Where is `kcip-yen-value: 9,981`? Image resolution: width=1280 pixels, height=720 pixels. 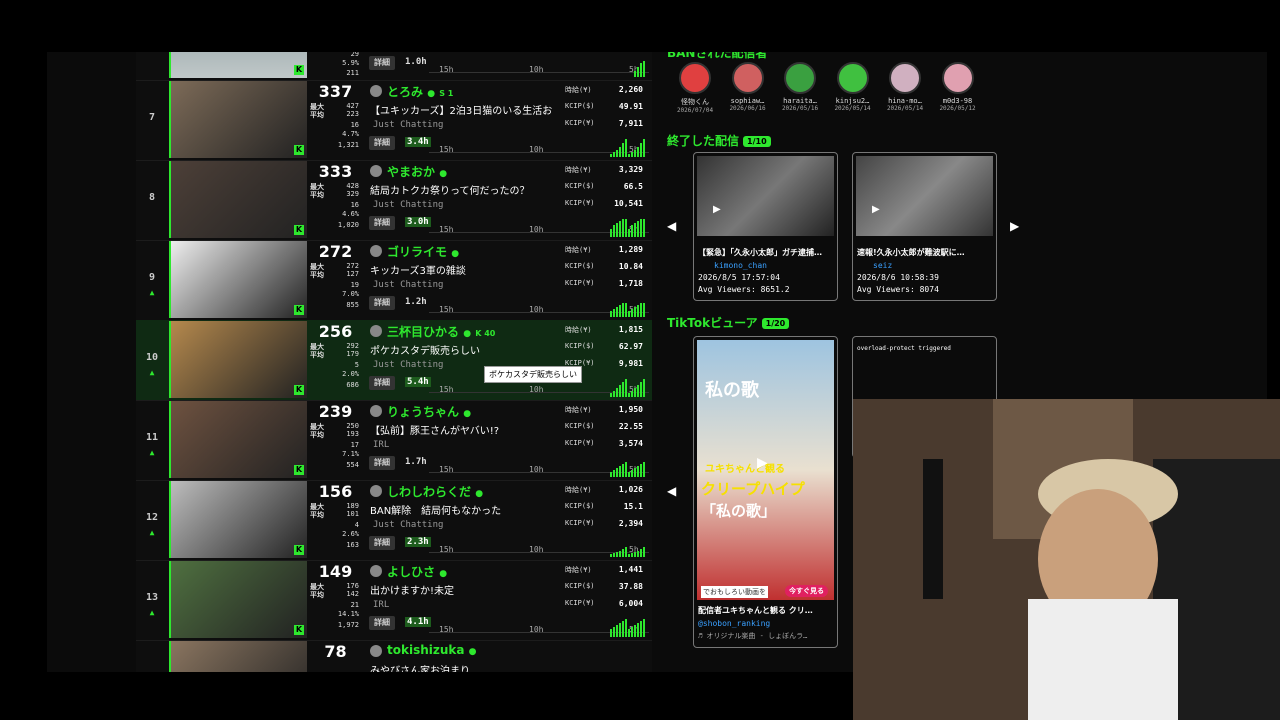 kcip-yen-value: 9,981 is located at coordinates (630, 363).